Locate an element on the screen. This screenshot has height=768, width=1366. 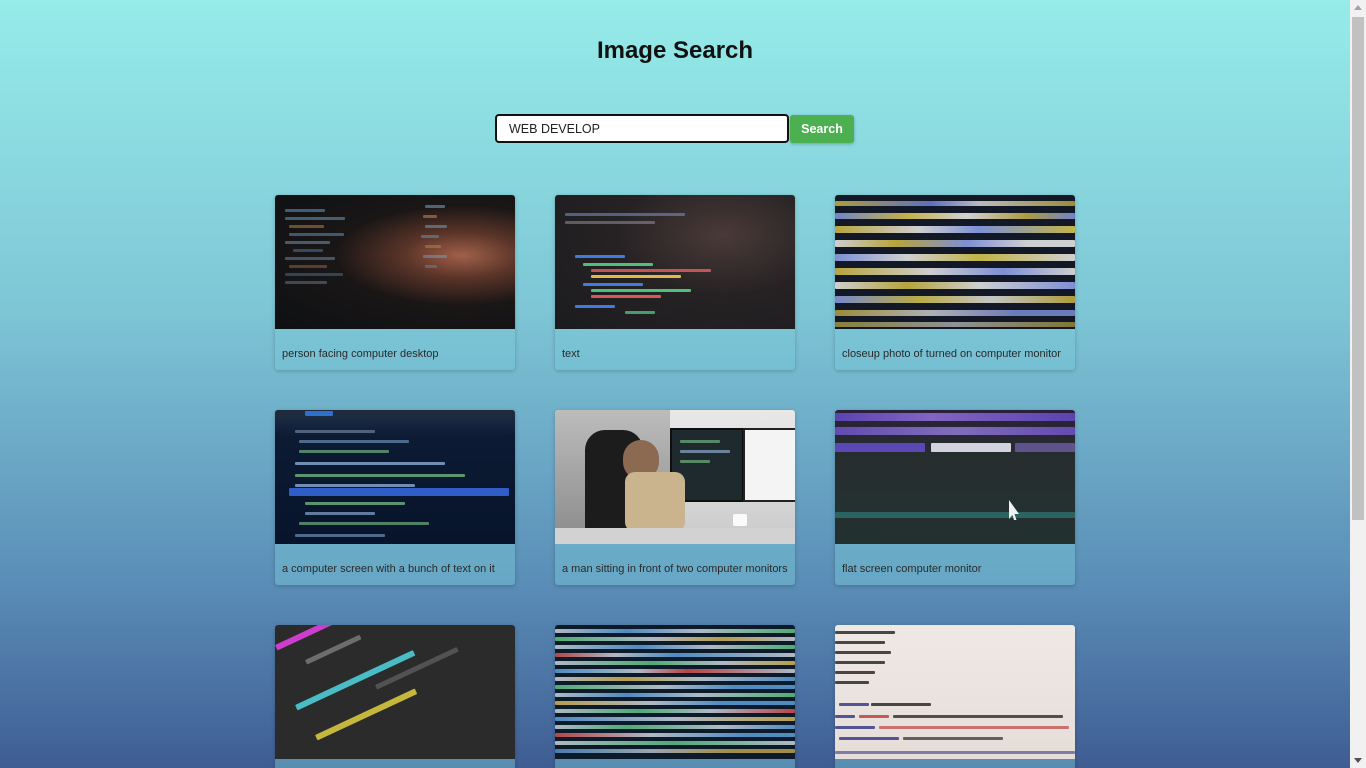
vertical-scrollbar is located at coordinates (1358, 384).